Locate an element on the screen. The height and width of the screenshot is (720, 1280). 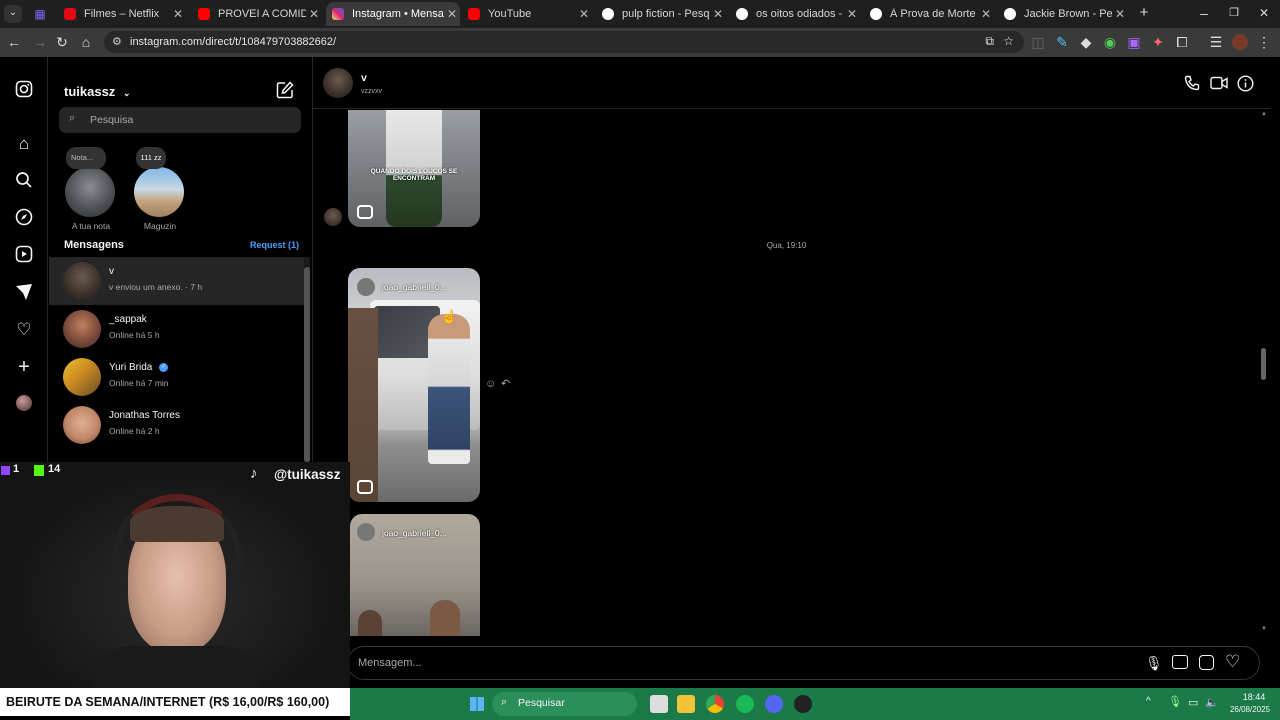
restore-icon: ❐ is located at coordinates (1234, 13).